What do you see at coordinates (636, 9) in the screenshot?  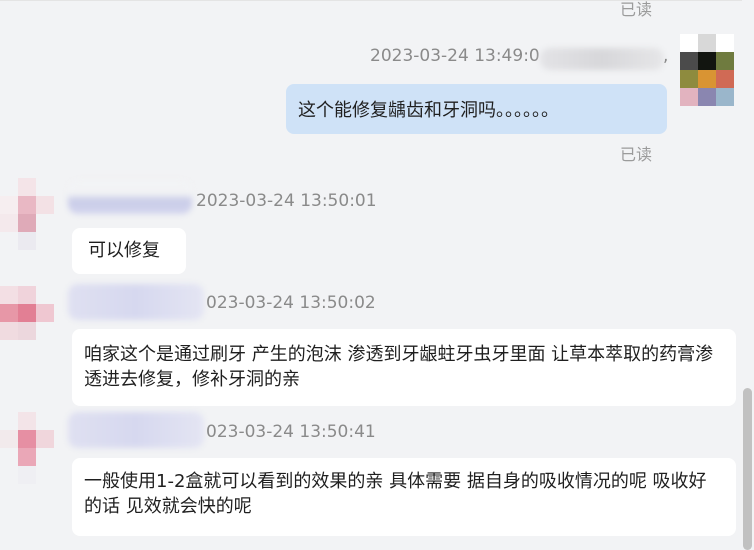 I see `read-receipt-top: 已读` at bounding box center [636, 9].